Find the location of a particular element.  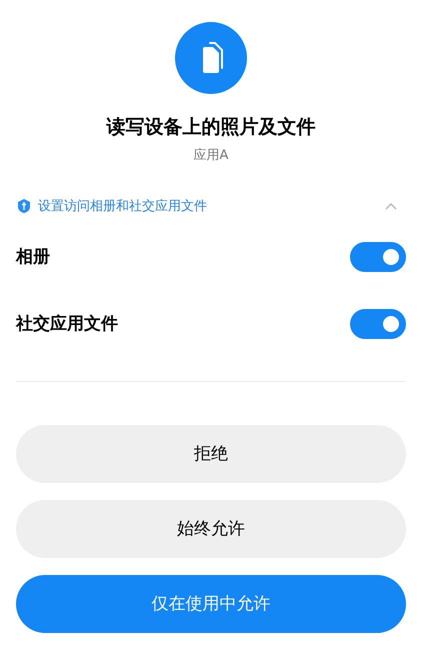

action-button: 仅在使用中允许 is located at coordinates (211, 604).